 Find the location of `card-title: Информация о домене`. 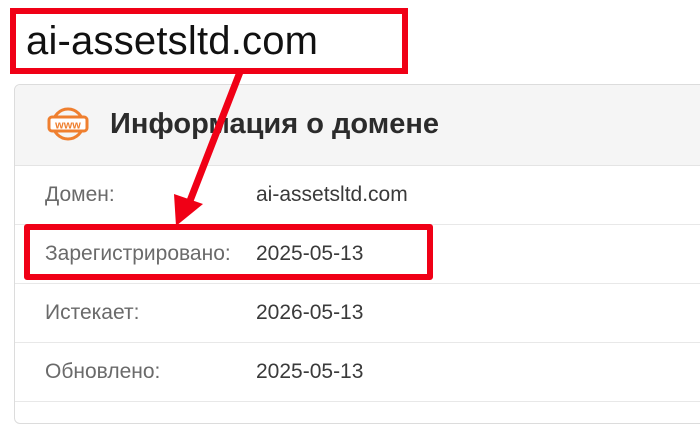

card-title: Информация о домене is located at coordinates (274, 124).